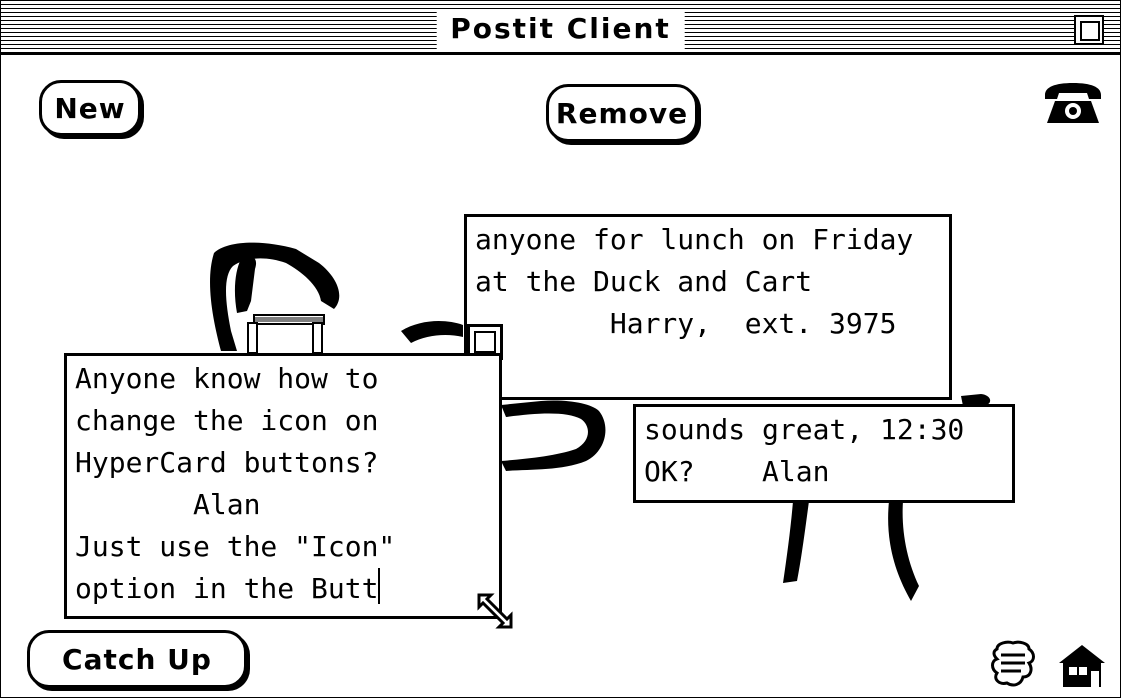  Describe the element at coordinates (804, 429) in the screenshot. I see `note-line: sounds great, 12:30` at that location.